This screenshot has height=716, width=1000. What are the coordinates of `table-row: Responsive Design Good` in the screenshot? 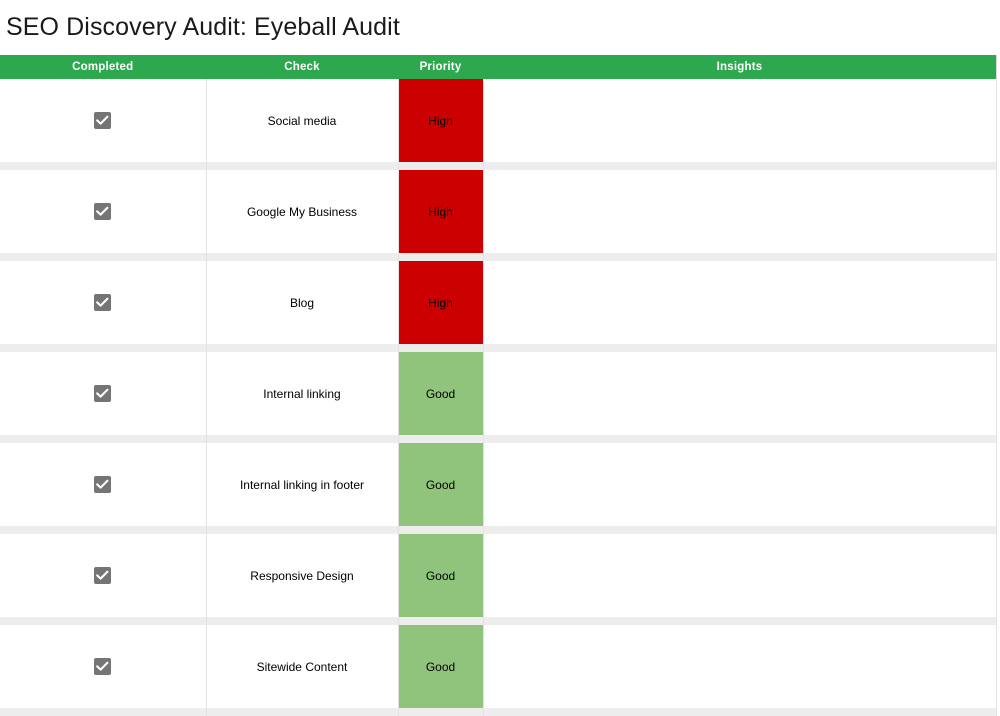 It's located at (498, 575).